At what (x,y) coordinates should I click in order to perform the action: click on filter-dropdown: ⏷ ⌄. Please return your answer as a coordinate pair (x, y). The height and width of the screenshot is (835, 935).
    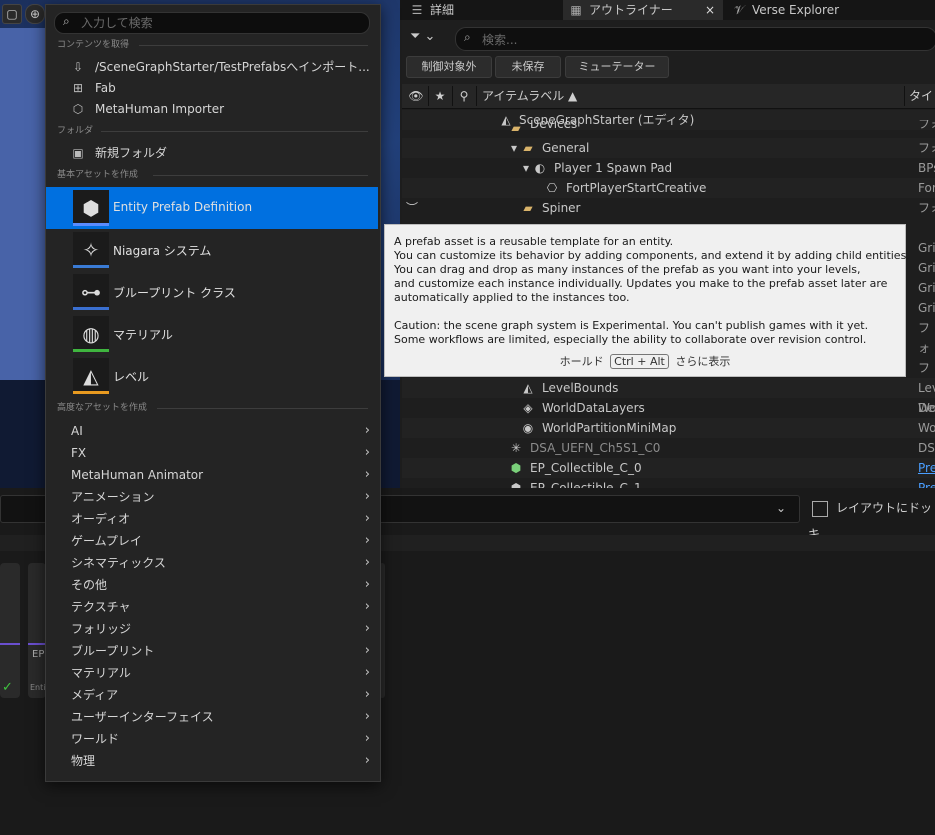
    Looking at the image, I should click on (429, 39).